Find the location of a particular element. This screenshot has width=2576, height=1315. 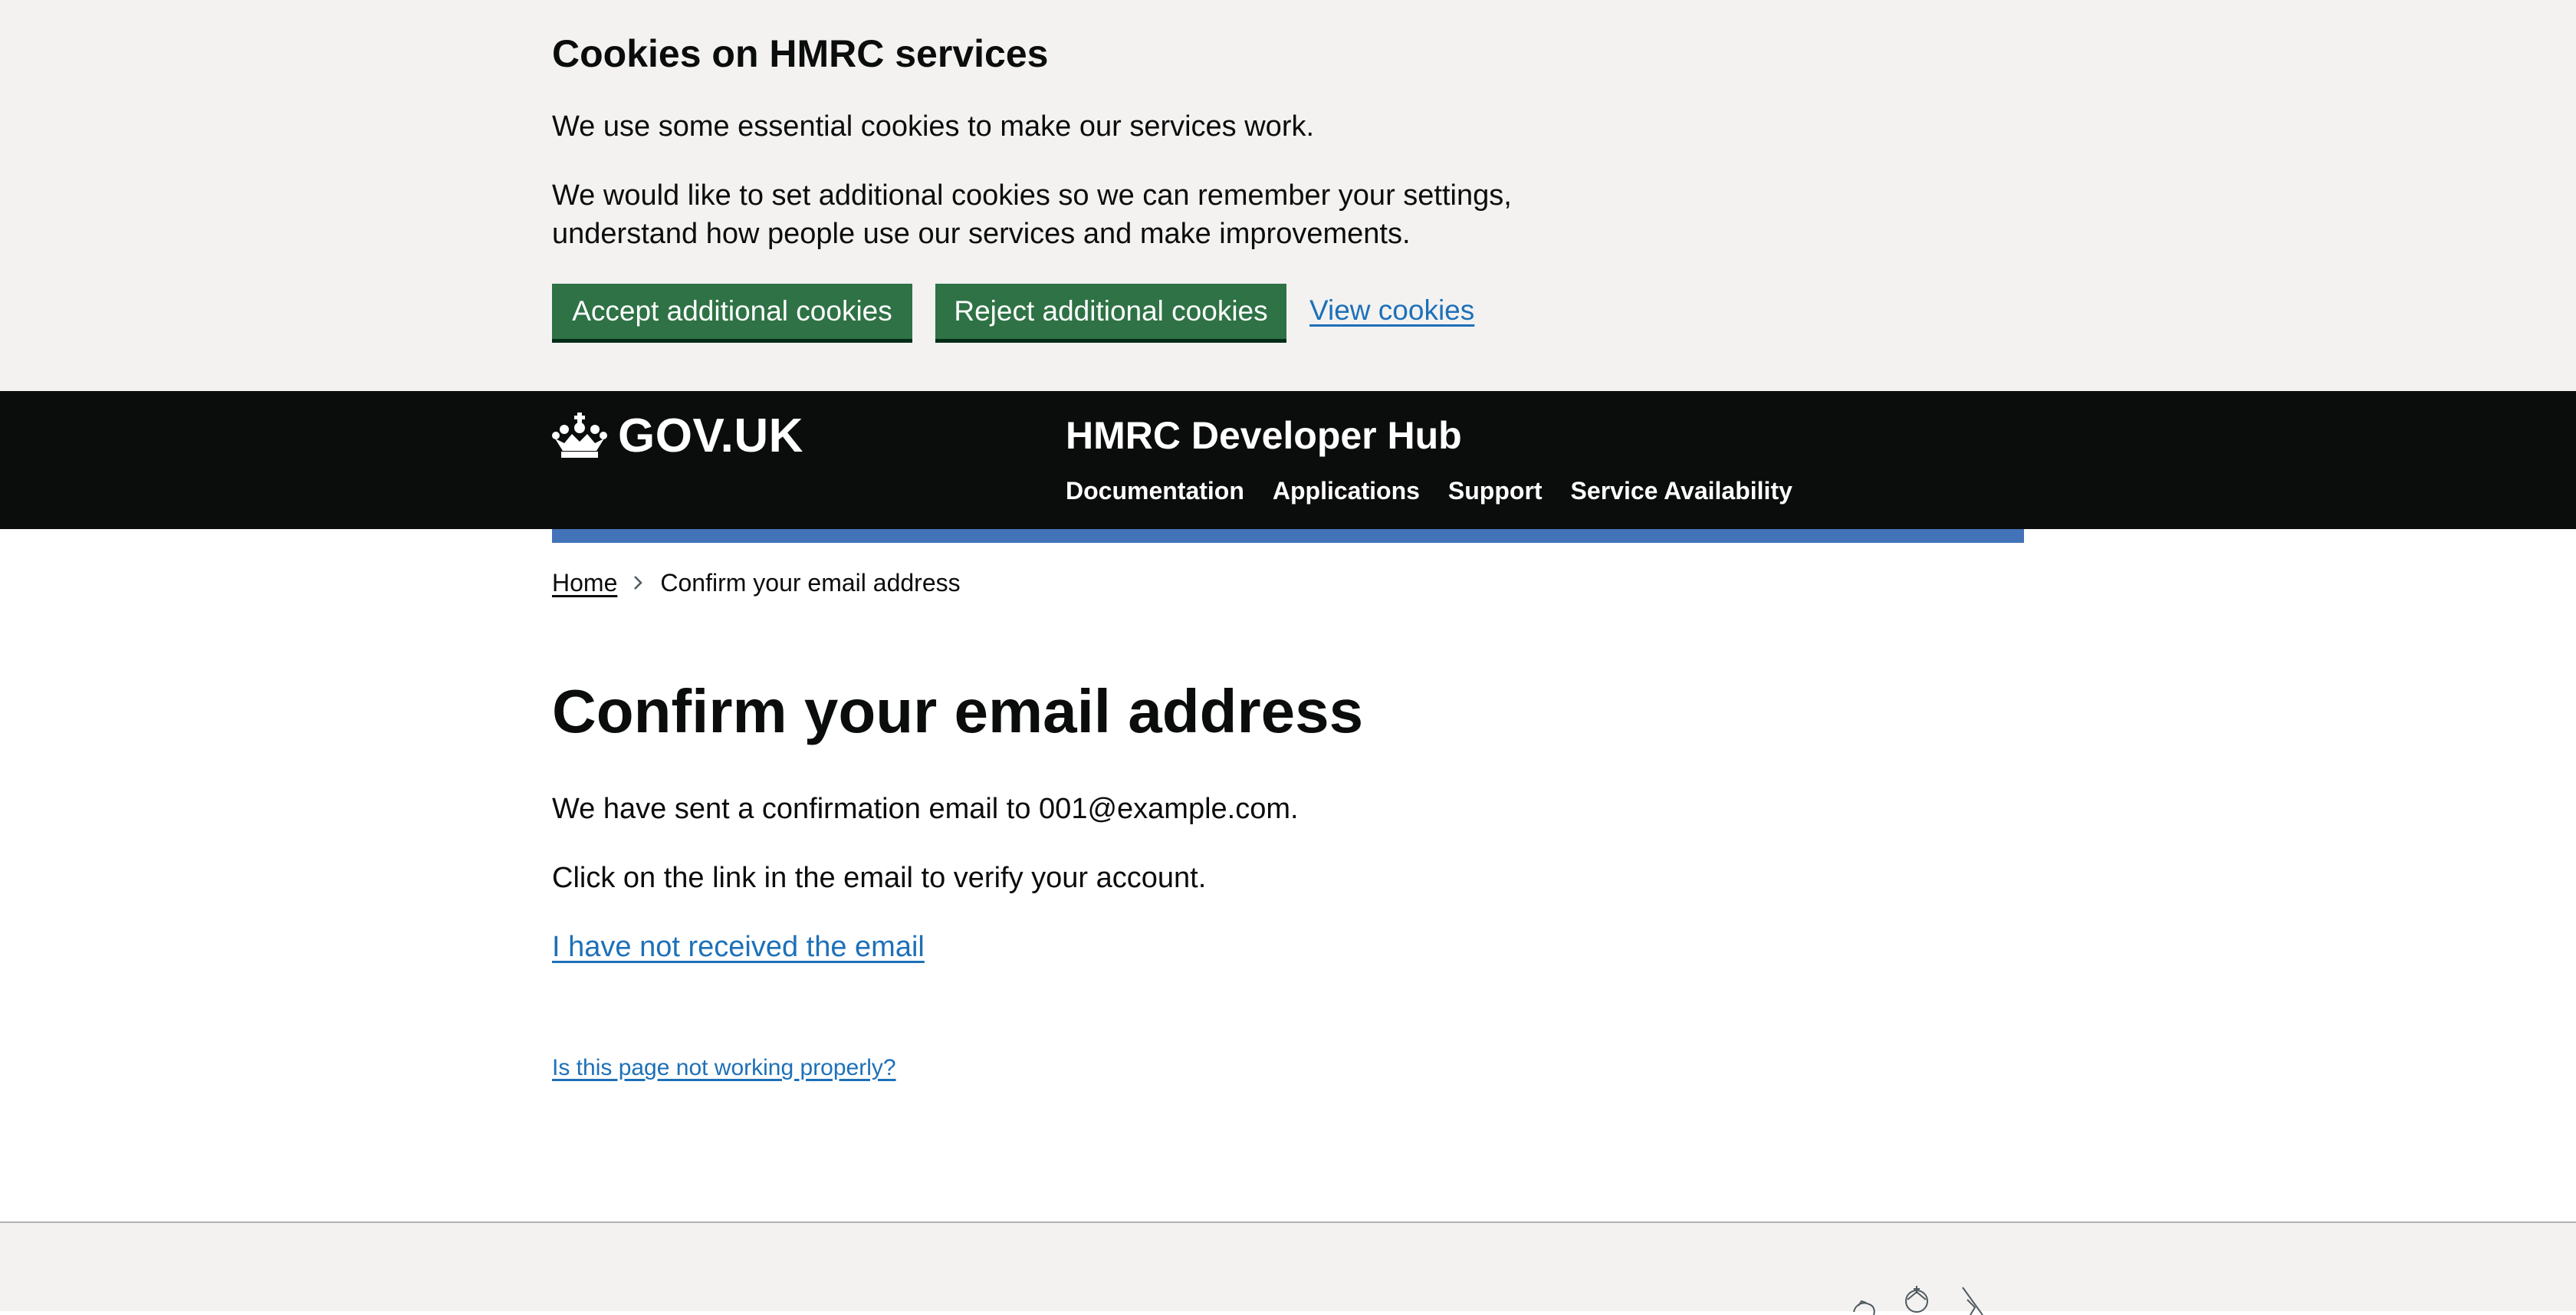

site-footer is located at coordinates (1288, 1268).